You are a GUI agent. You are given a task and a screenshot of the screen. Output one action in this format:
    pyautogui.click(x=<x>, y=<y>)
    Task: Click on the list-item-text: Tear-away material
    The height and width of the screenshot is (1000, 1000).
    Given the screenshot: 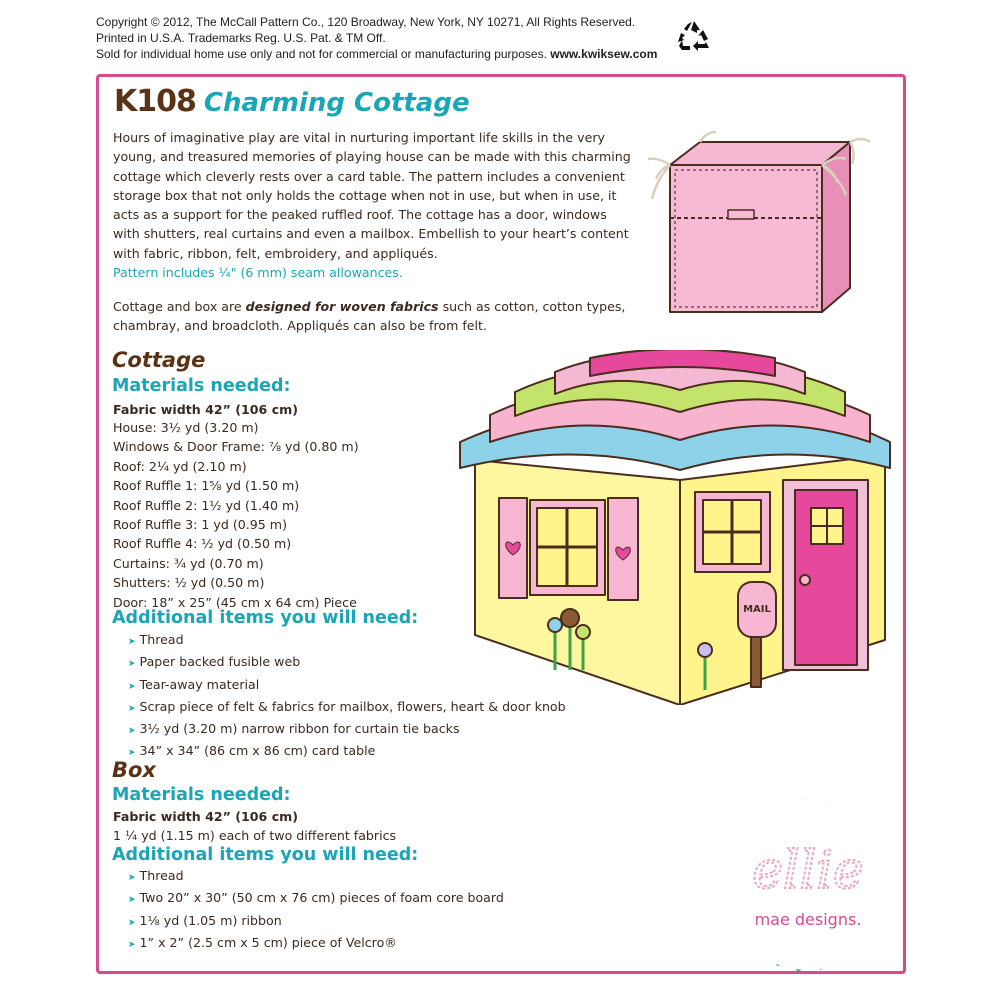 What is the action you would take?
    pyautogui.click(x=199, y=684)
    